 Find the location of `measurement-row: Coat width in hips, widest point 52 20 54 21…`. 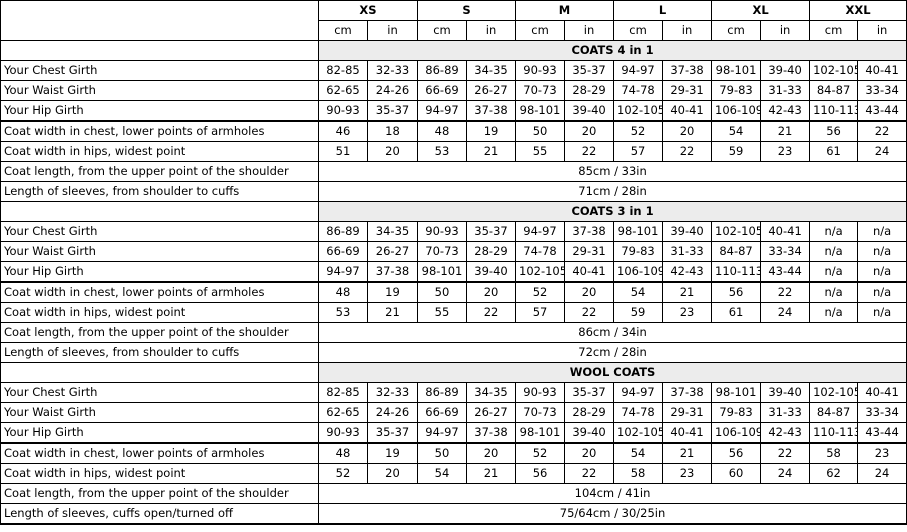

measurement-row: Coat width in hips, widest point 52 20 54 21… is located at coordinates (453, 473).